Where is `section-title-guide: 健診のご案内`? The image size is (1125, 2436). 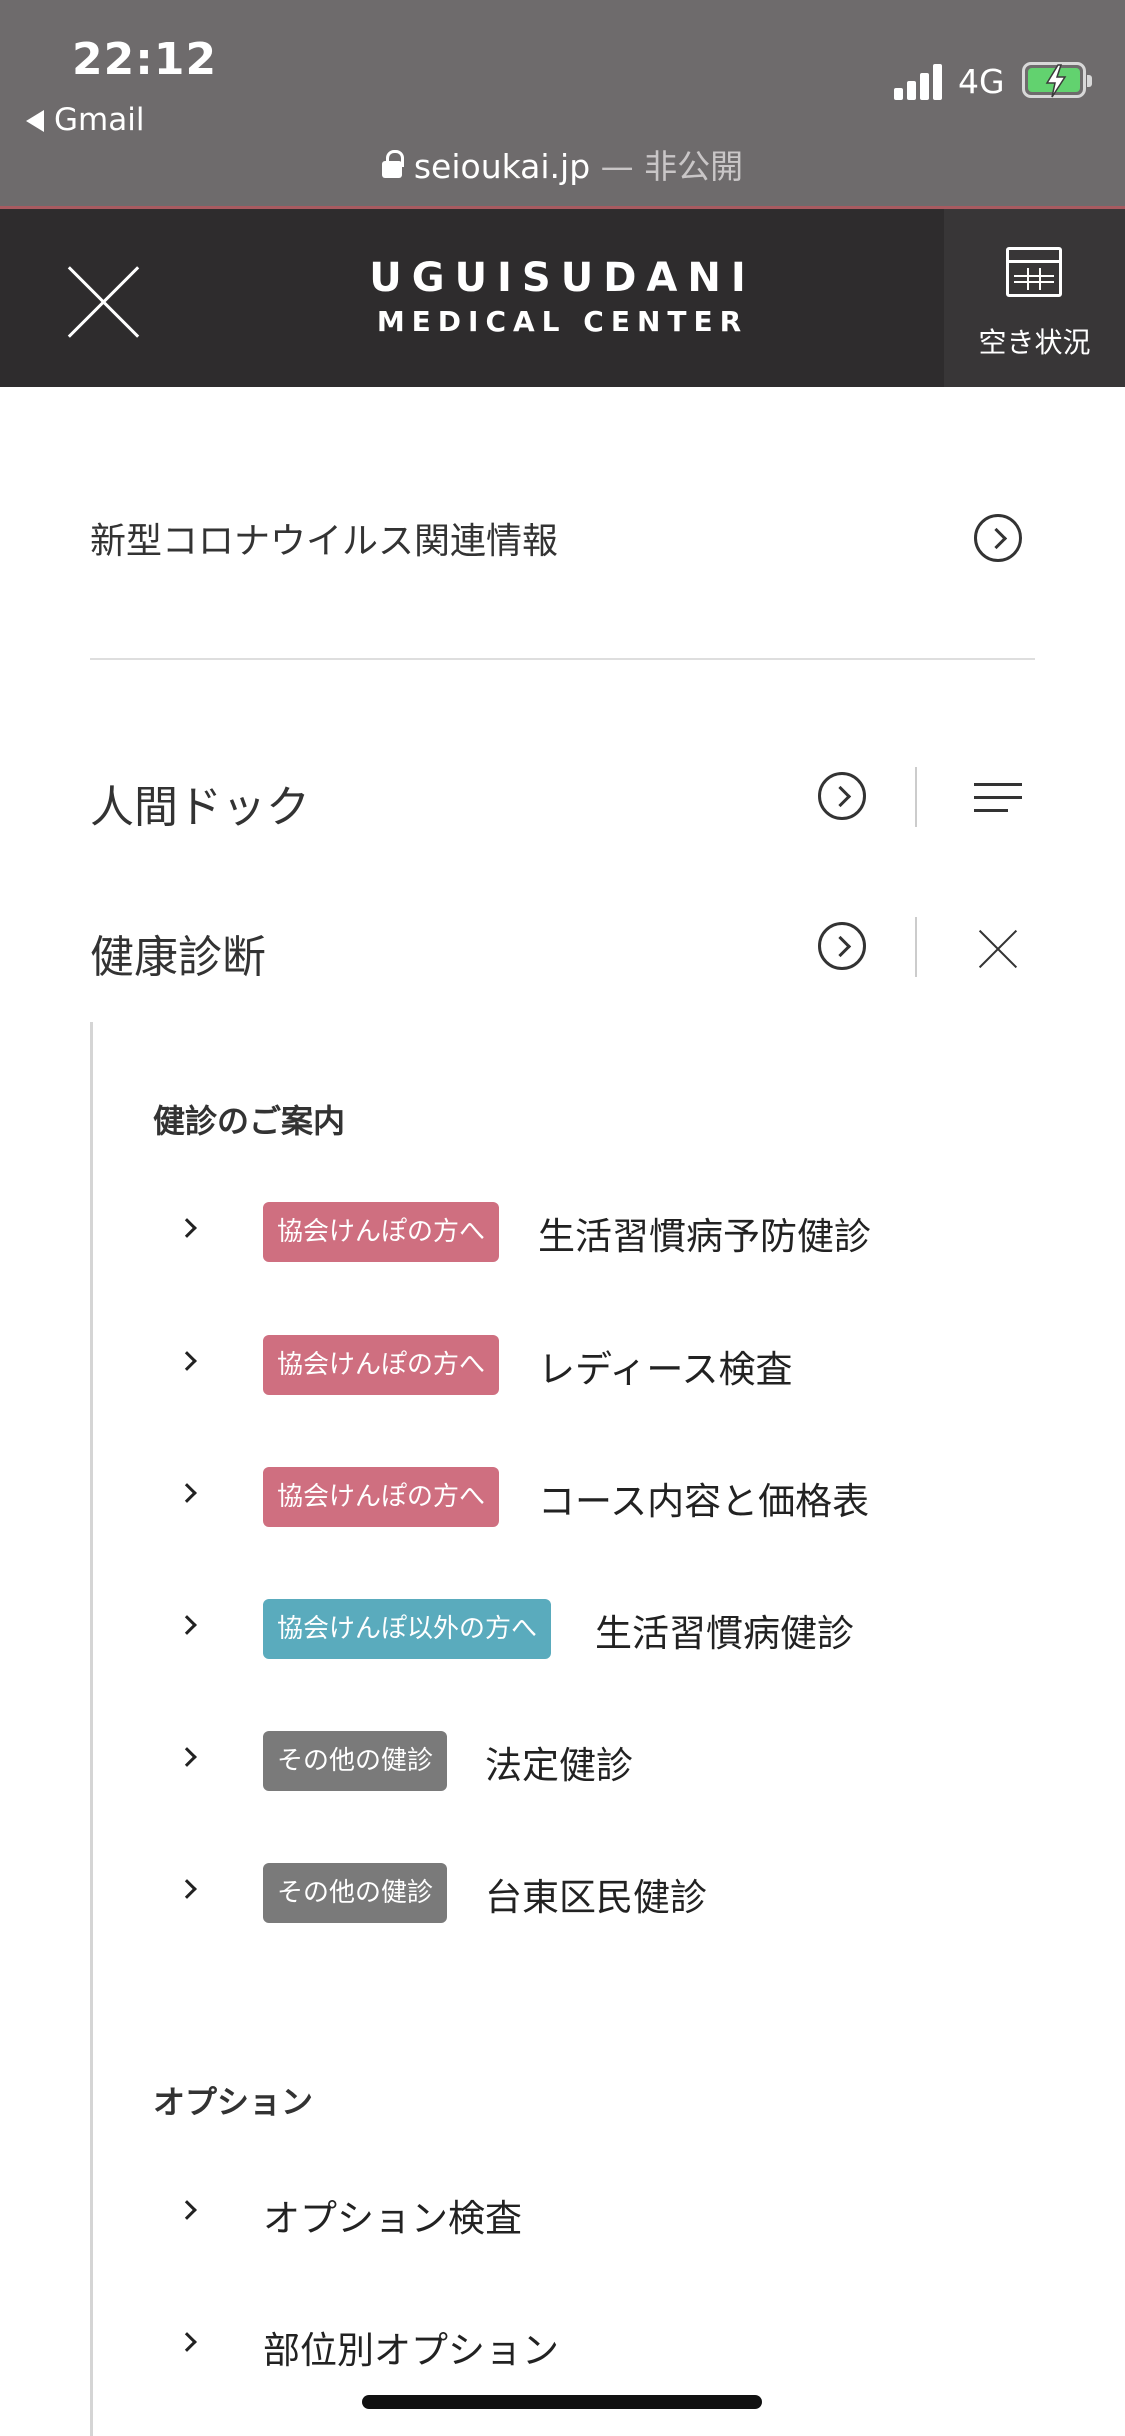
section-title-guide: 健診のご案内 is located at coordinates (249, 1121).